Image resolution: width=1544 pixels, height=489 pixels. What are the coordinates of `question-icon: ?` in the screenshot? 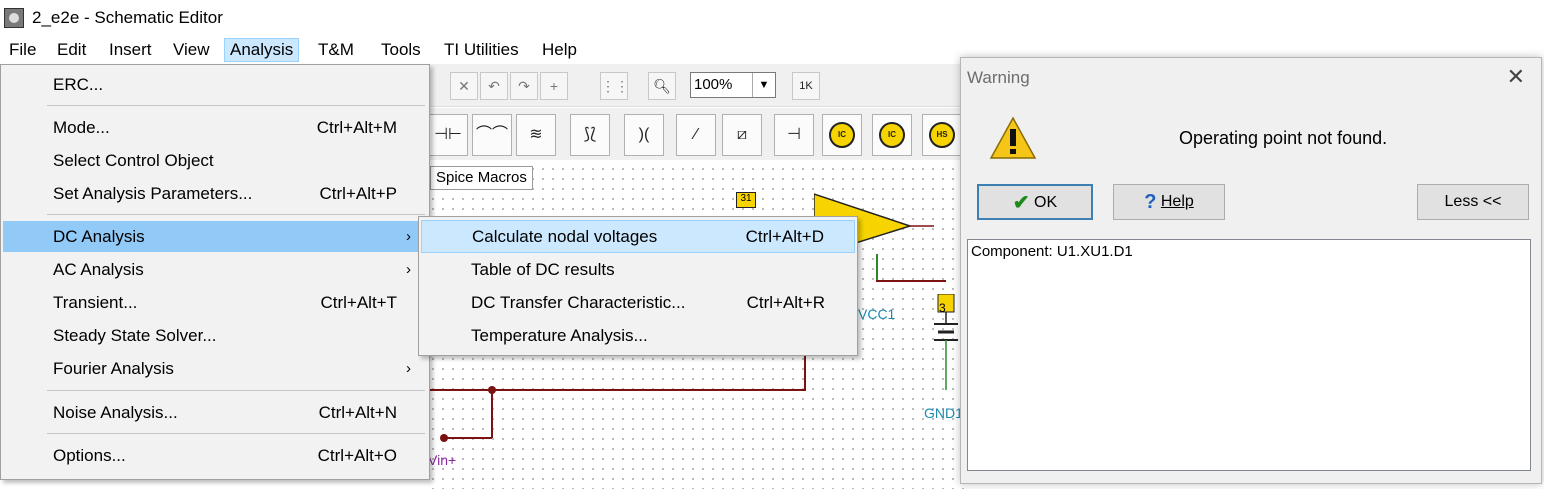 It's located at (1150, 202).